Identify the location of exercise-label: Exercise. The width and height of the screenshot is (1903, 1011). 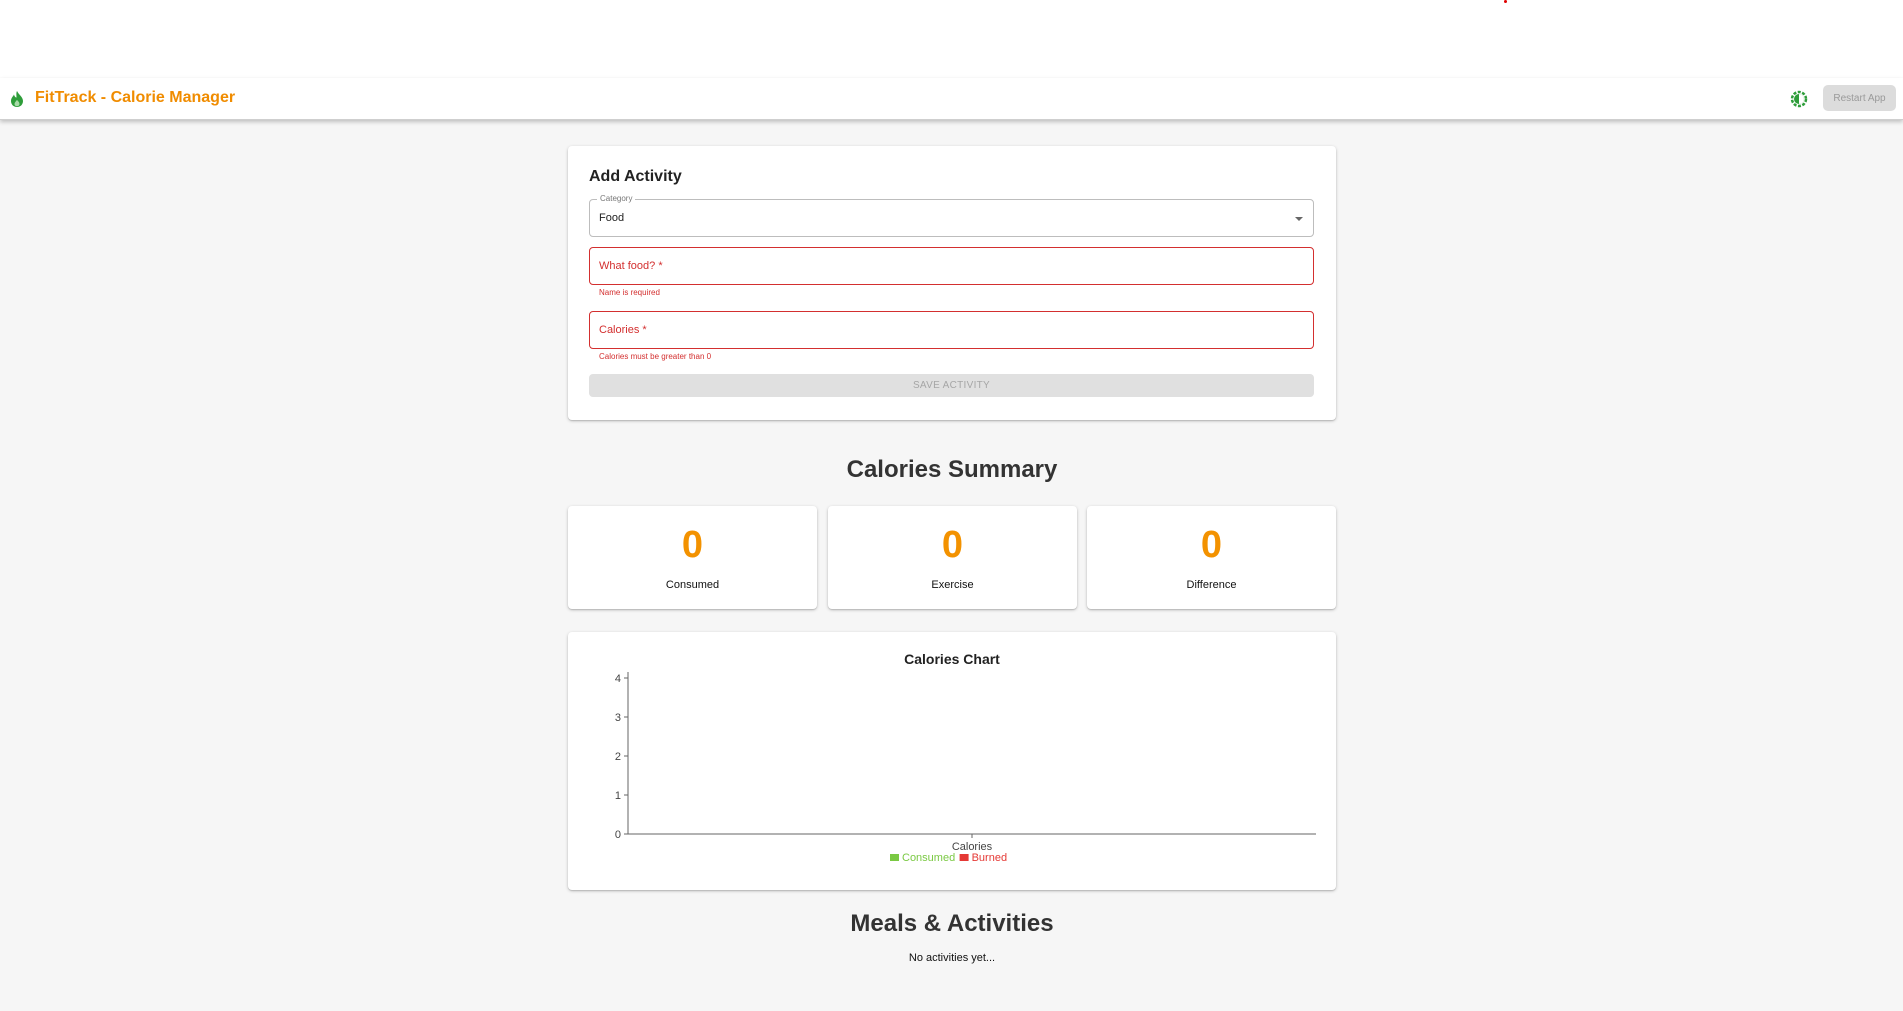
(952, 585).